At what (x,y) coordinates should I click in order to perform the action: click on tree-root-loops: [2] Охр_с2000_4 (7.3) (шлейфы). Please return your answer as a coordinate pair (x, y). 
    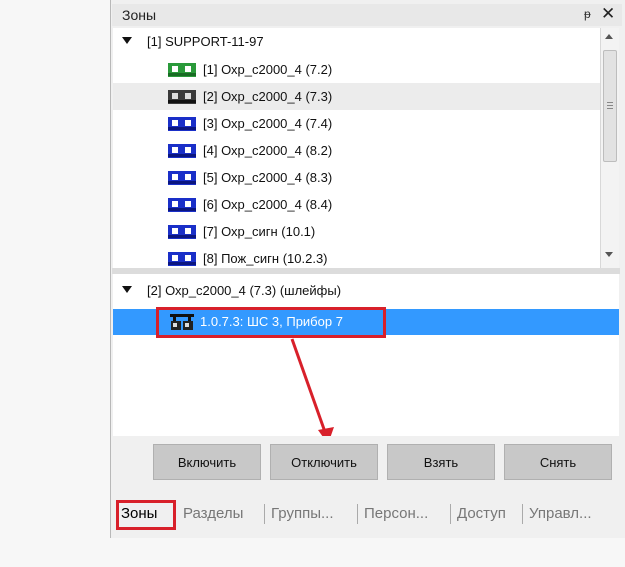
    Looking at the image, I should click on (366, 290).